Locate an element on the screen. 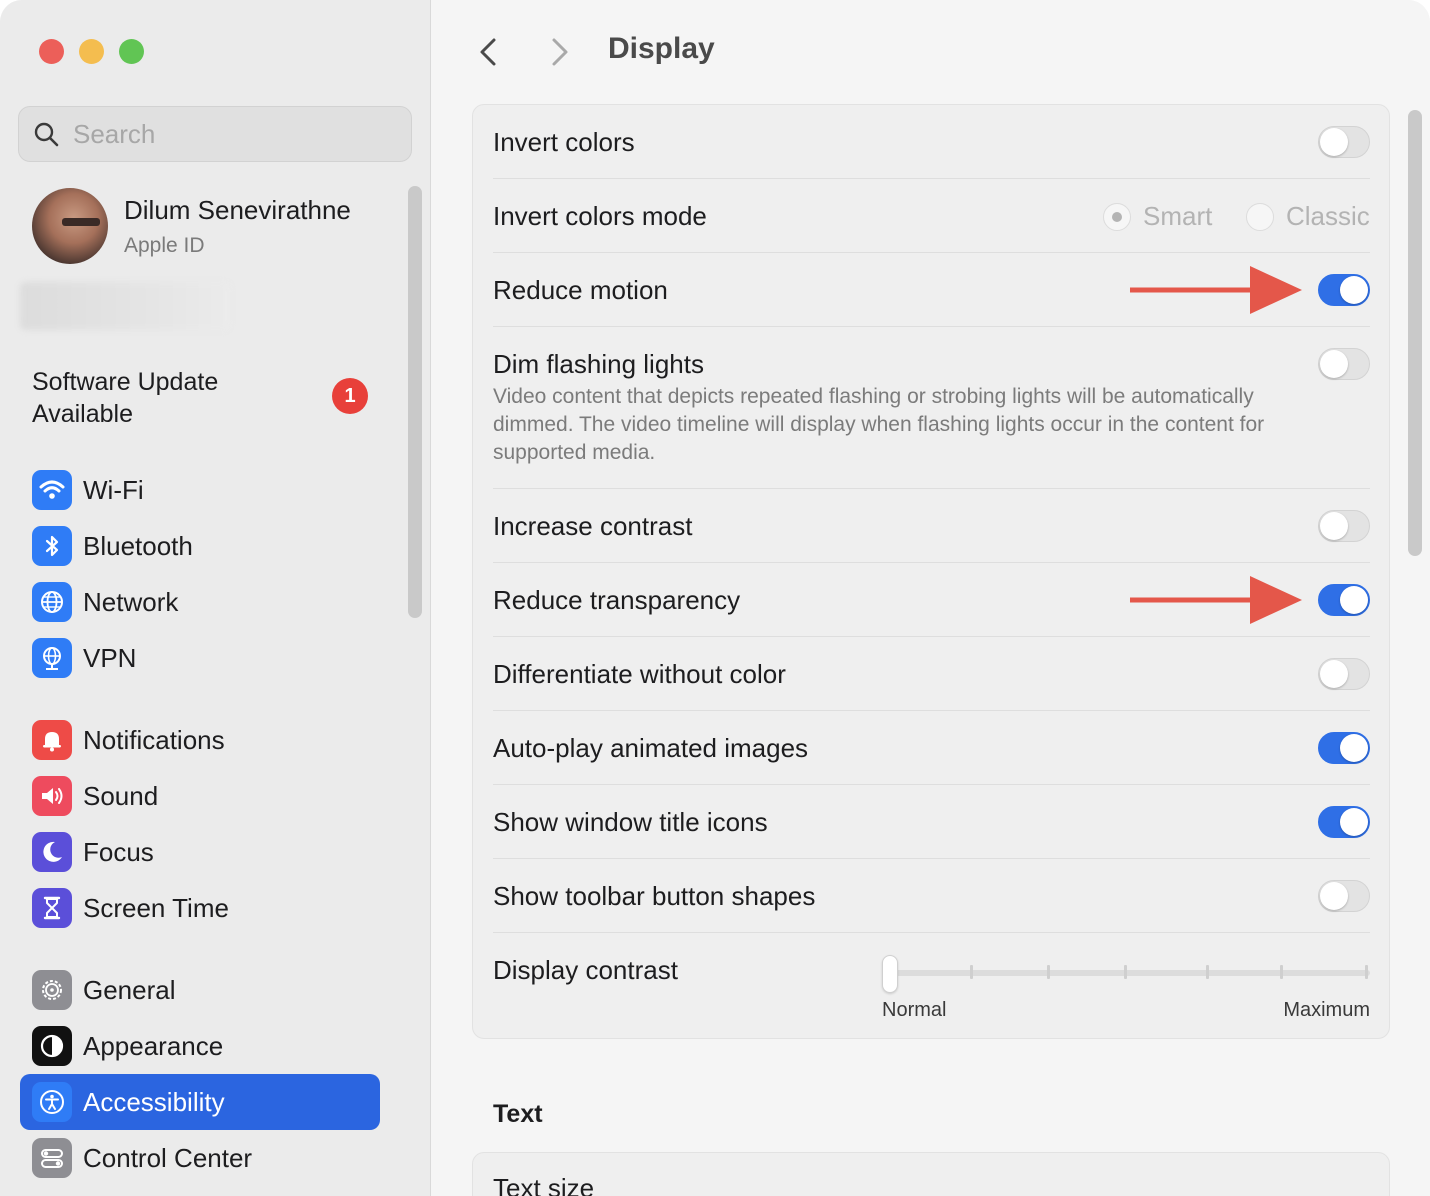 Image resolution: width=1430 pixels, height=1196 pixels. control-center-icon is located at coordinates (52, 1158).